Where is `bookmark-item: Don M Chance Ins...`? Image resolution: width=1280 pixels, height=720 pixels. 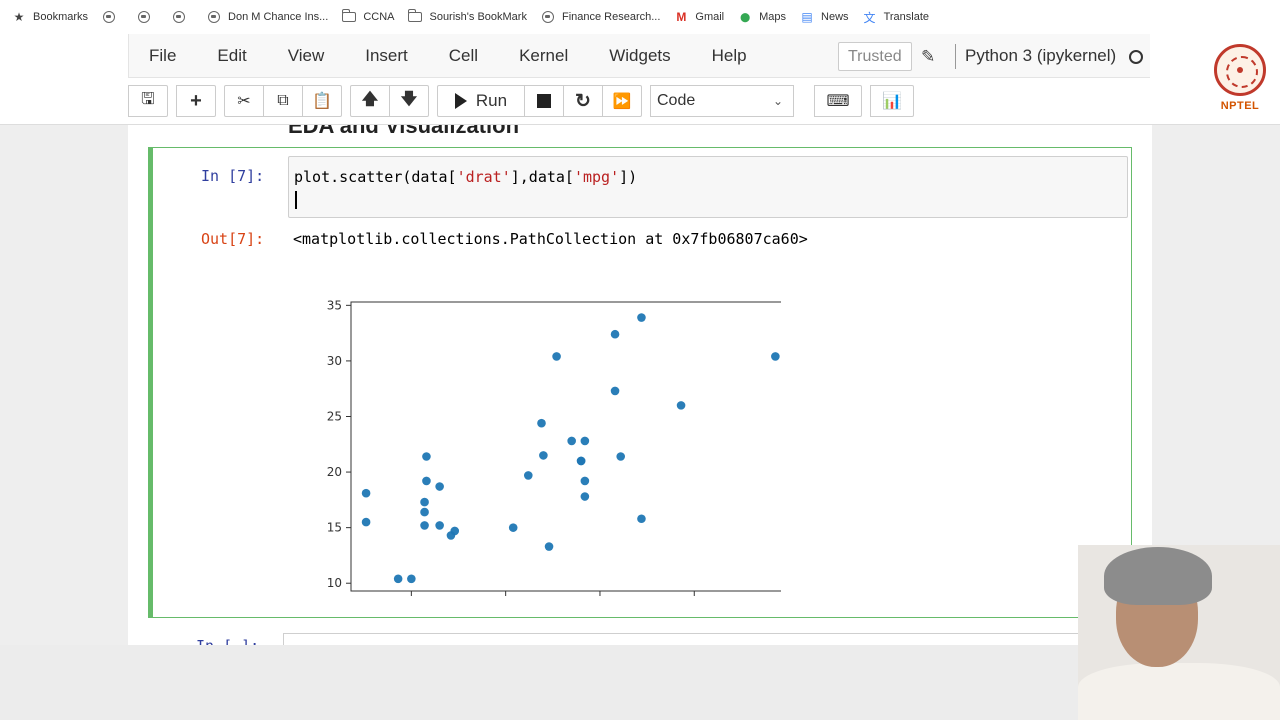 bookmark-item: Don M Chance Ins... is located at coordinates (267, 17).